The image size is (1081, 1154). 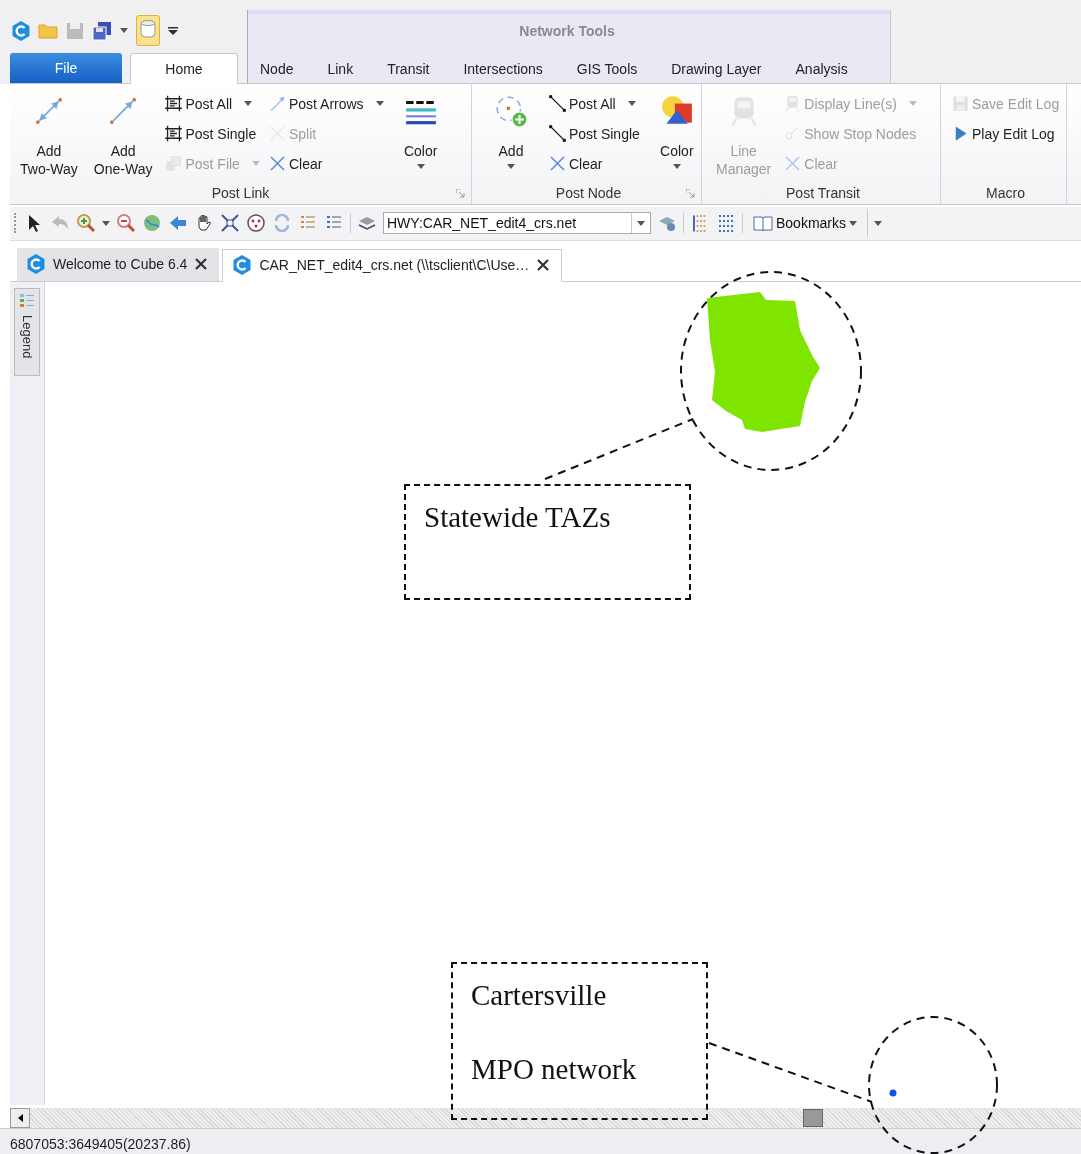 I want to click on ribbon-tab: Home, so click(x=184, y=68).